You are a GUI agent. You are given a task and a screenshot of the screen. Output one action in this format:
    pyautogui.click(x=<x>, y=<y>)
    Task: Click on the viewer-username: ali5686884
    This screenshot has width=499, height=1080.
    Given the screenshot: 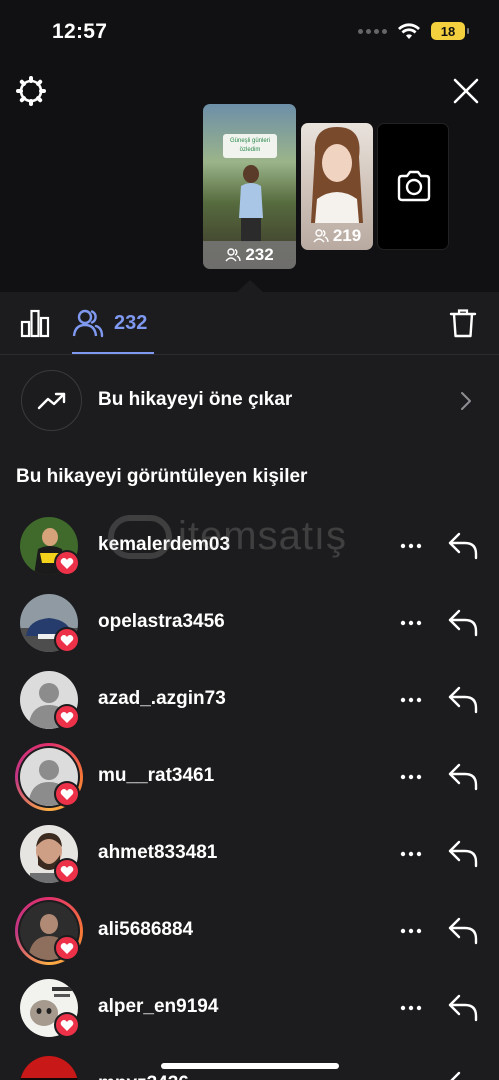 What is the action you would take?
    pyautogui.click(x=145, y=930)
    